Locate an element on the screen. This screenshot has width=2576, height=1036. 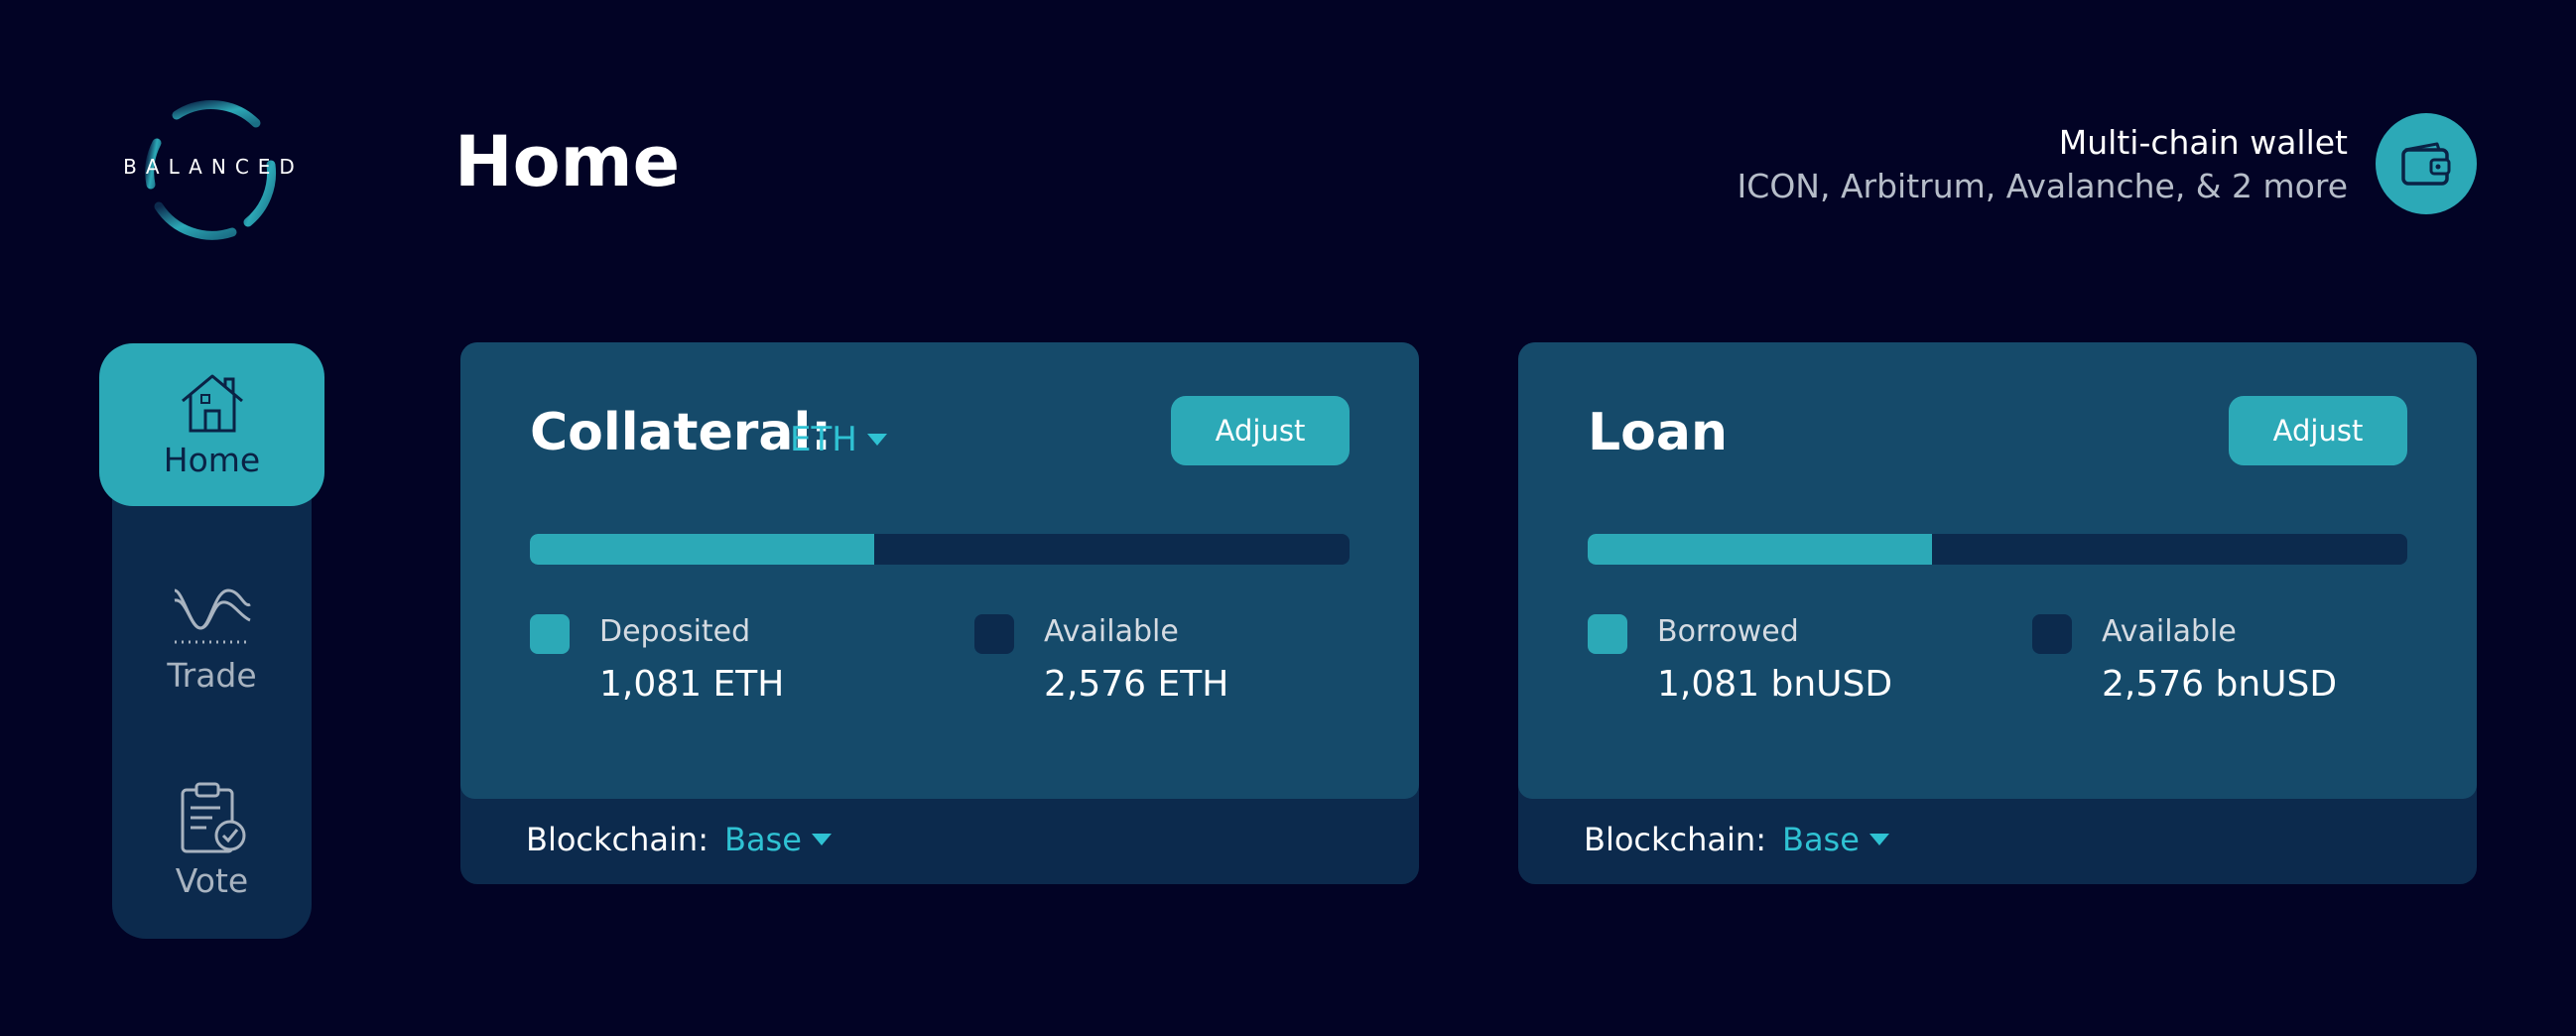
collateral-progress-bar is located at coordinates (940, 549).